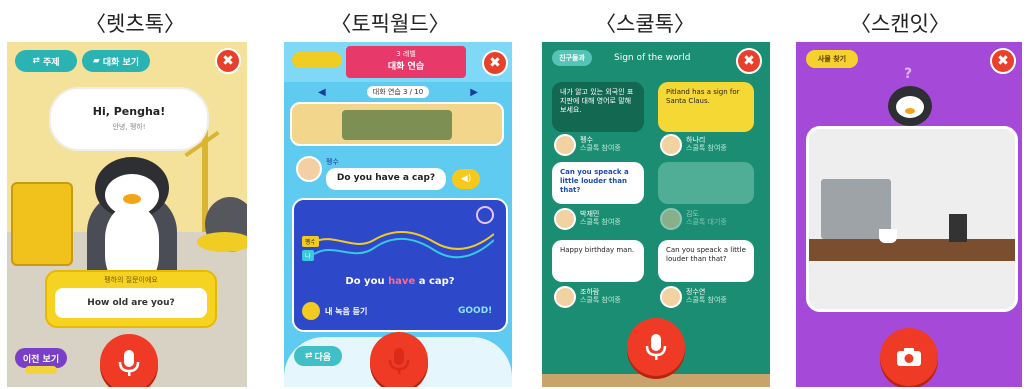 Image resolution: width=1029 pixels, height=389 pixels. I want to click on message-text: 내가 알고 있는 외국인 표지판에 대해 영어로 말해보세요., so click(597, 101).